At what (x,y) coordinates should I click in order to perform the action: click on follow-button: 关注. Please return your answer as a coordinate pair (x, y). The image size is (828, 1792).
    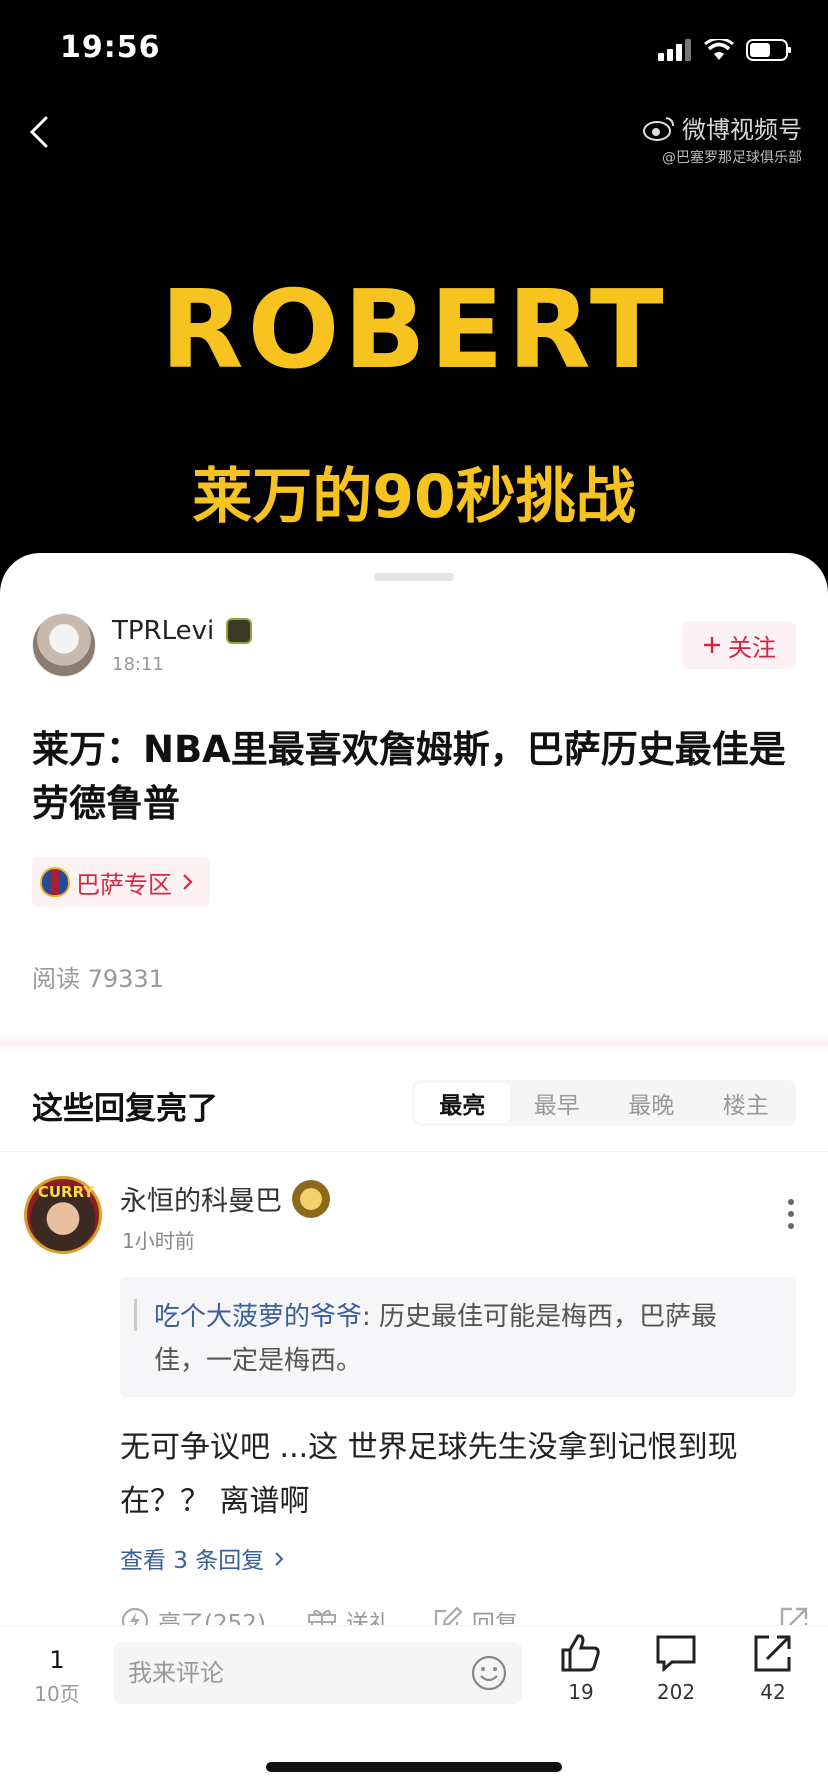
    Looking at the image, I should click on (739, 645).